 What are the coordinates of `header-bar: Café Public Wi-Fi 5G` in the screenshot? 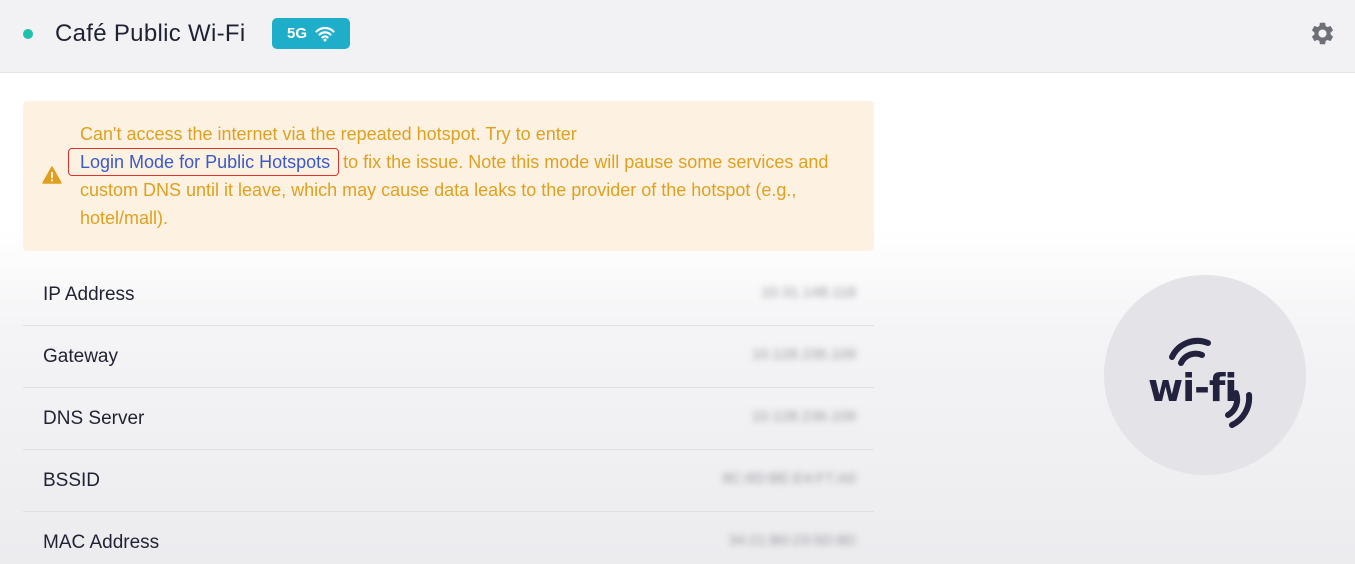 It's located at (677, 36).